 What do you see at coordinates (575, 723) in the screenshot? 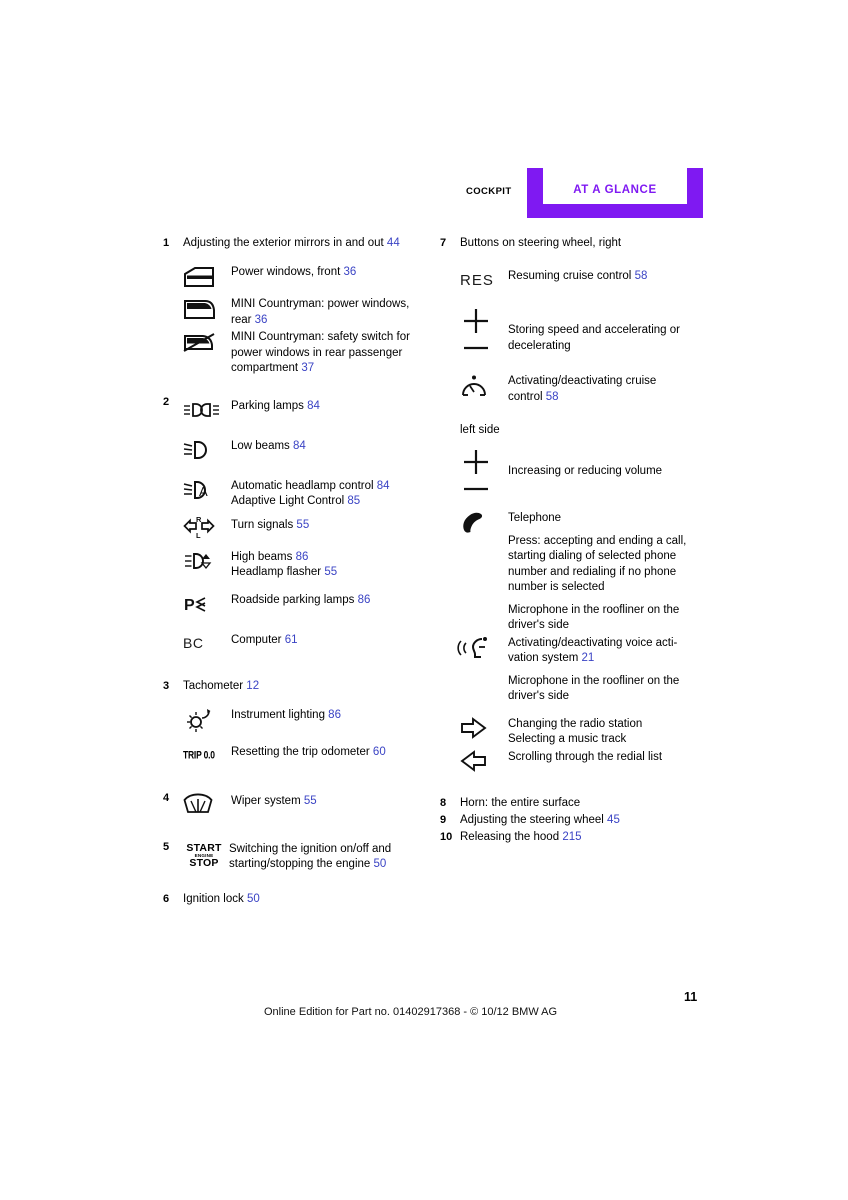
I see `line-text: Changing the radio station` at bounding box center [575, 723].